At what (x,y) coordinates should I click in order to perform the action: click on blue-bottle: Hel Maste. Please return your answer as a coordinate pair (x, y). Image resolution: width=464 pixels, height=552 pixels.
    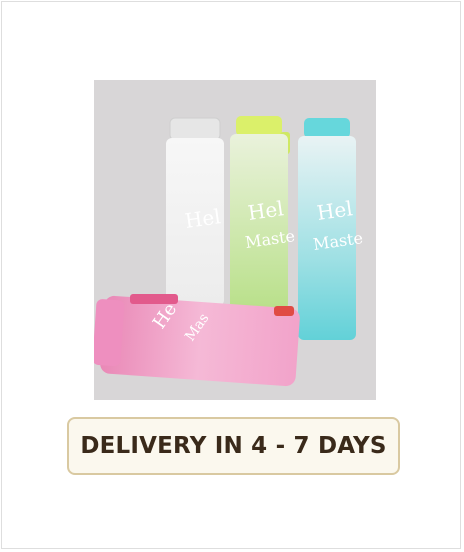
    Looking at the image, I should click on (331, 229).